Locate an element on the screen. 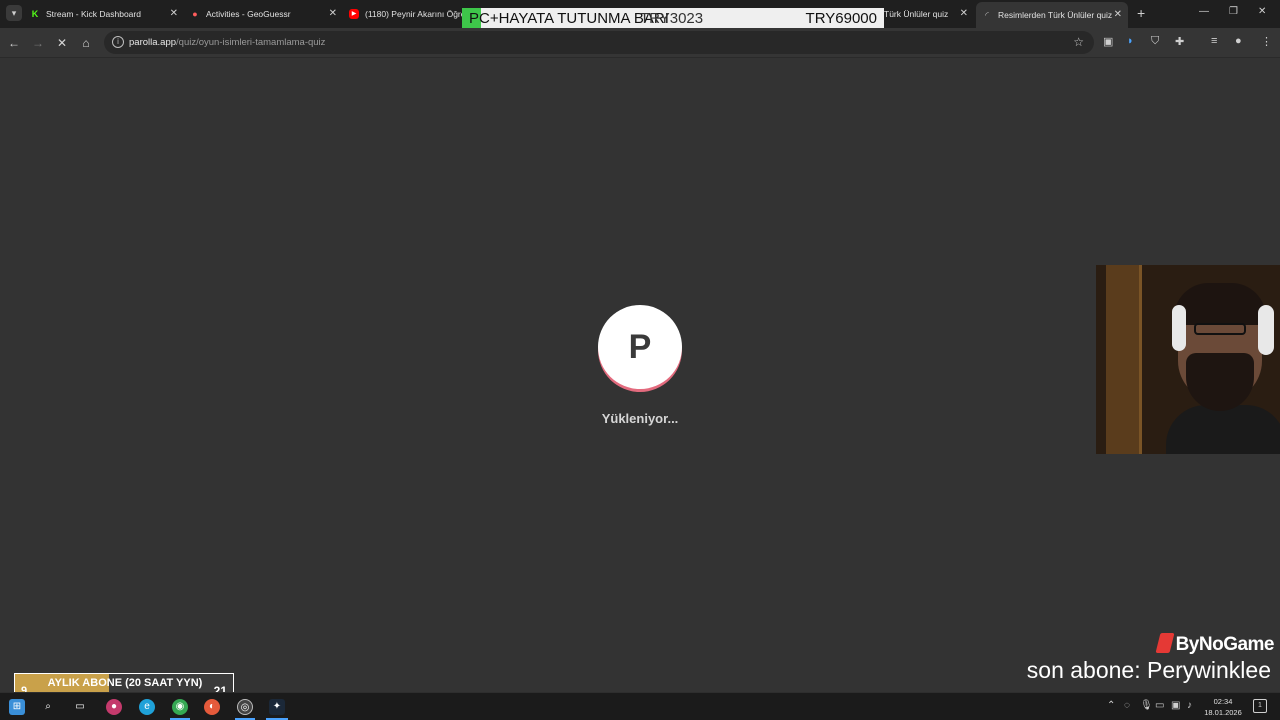 This screenshot has height=720, width=1280. url-domain: parolla.app is located at coordinates (153, 42).